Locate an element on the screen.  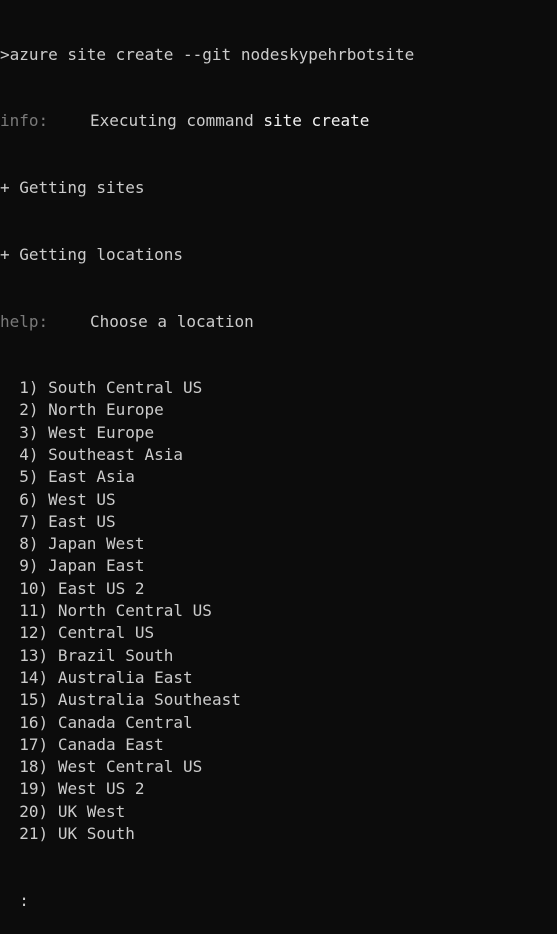
location-option: 12) Central US is located at coordinates (278, 633).